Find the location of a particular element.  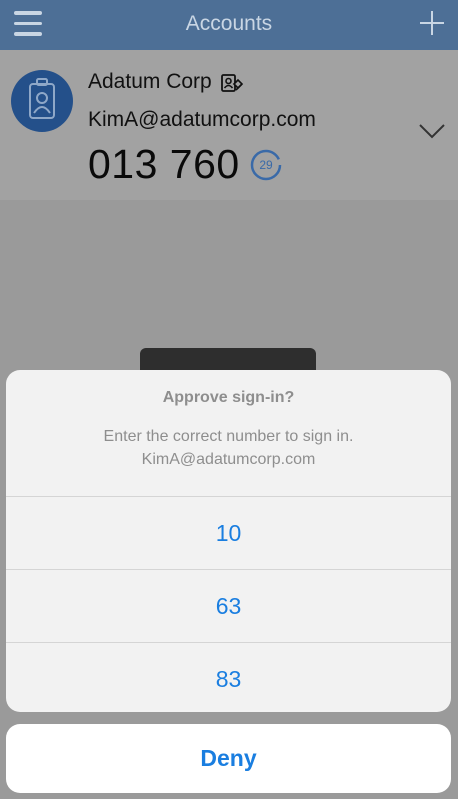

dialog-message-email: KimA@adatumcorp.com is located at coordinates (228, 459).